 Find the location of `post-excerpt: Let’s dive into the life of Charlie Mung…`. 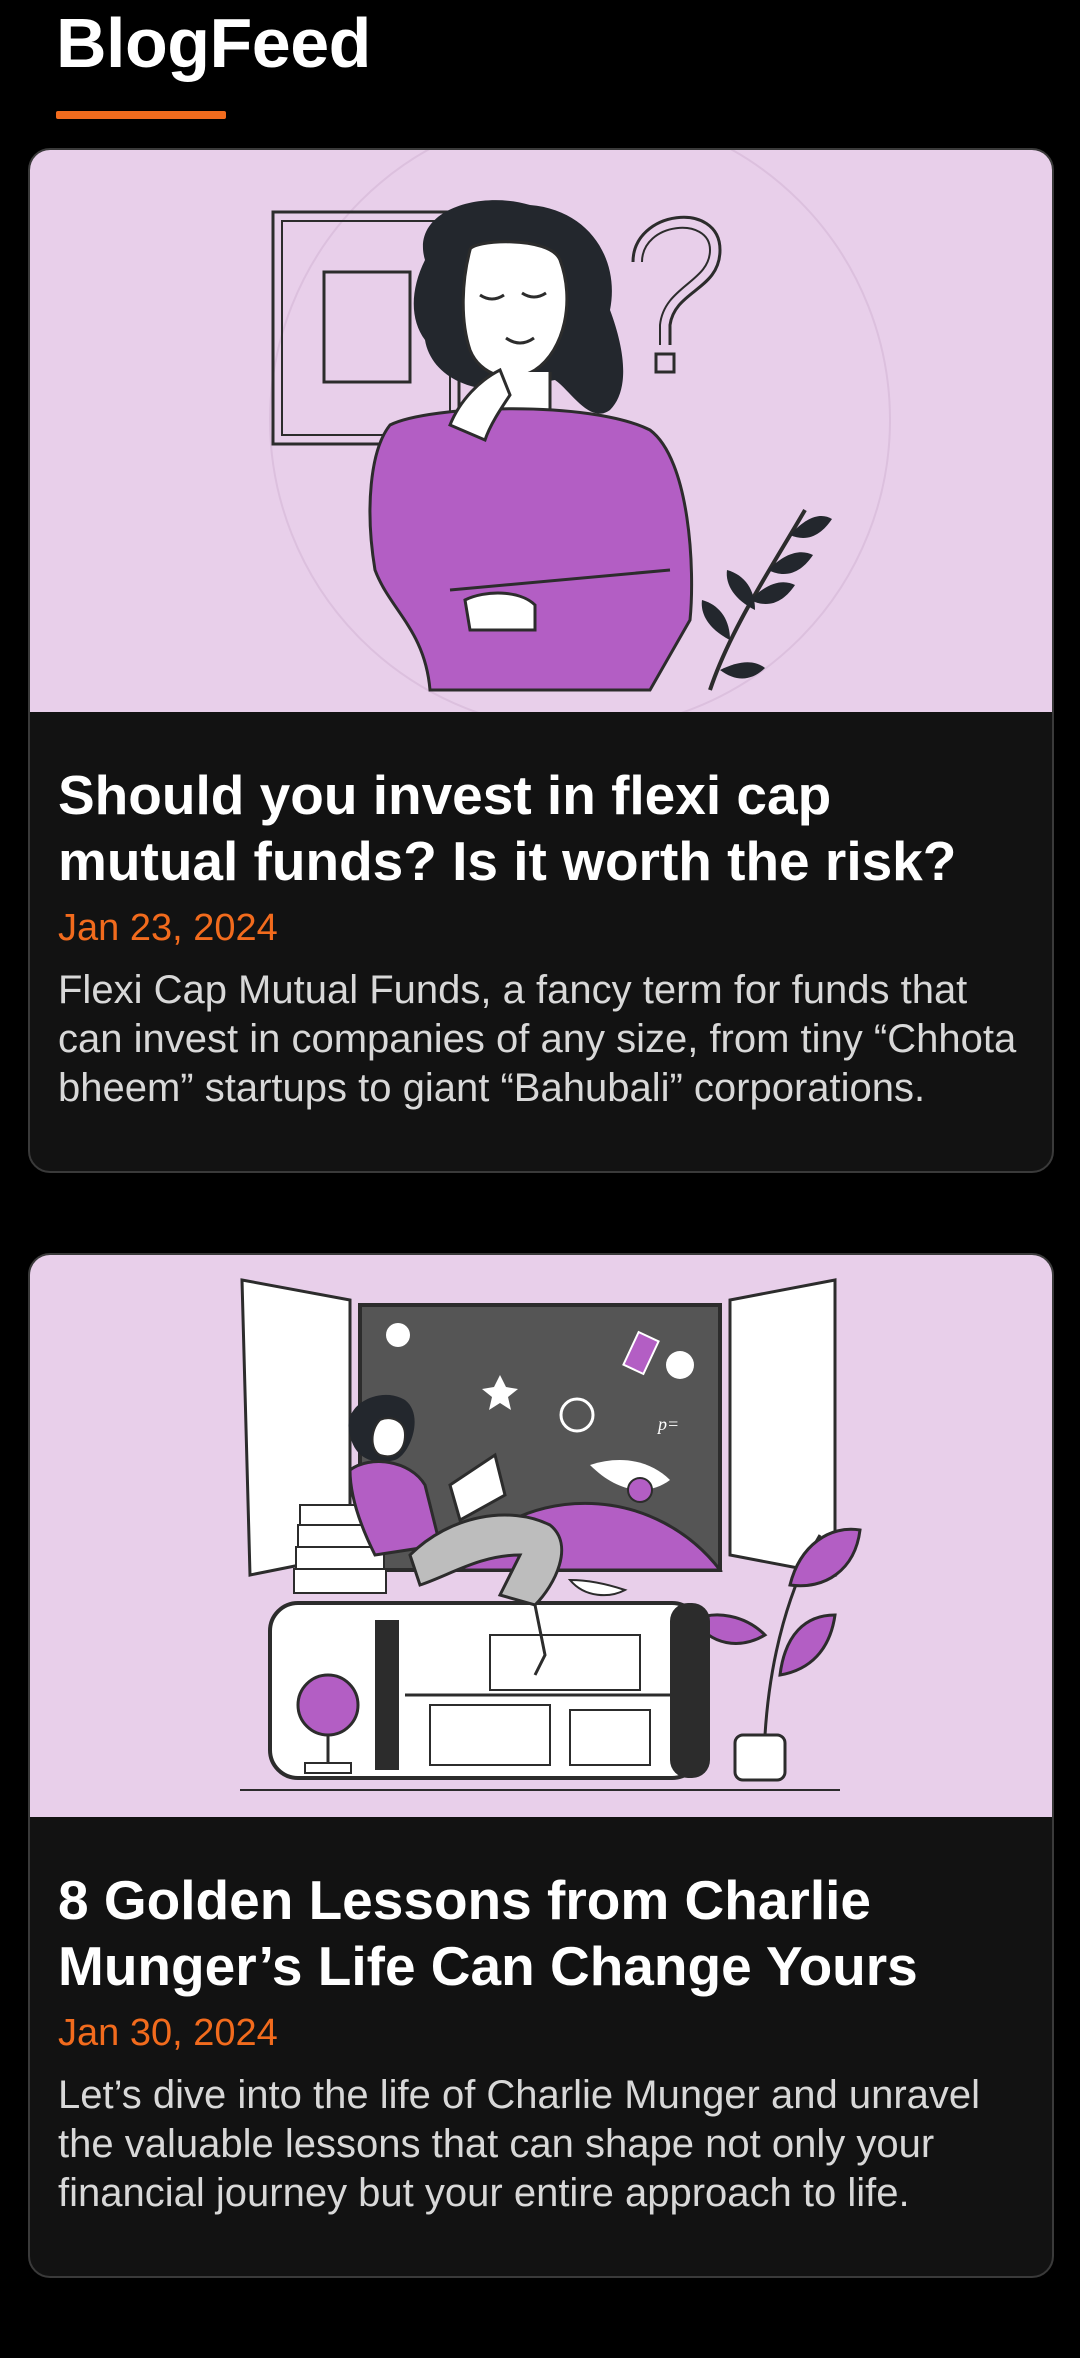

post-excerpt: Let’s dive into the life of Charlie Mung… is located at coordinates (519, 2144).